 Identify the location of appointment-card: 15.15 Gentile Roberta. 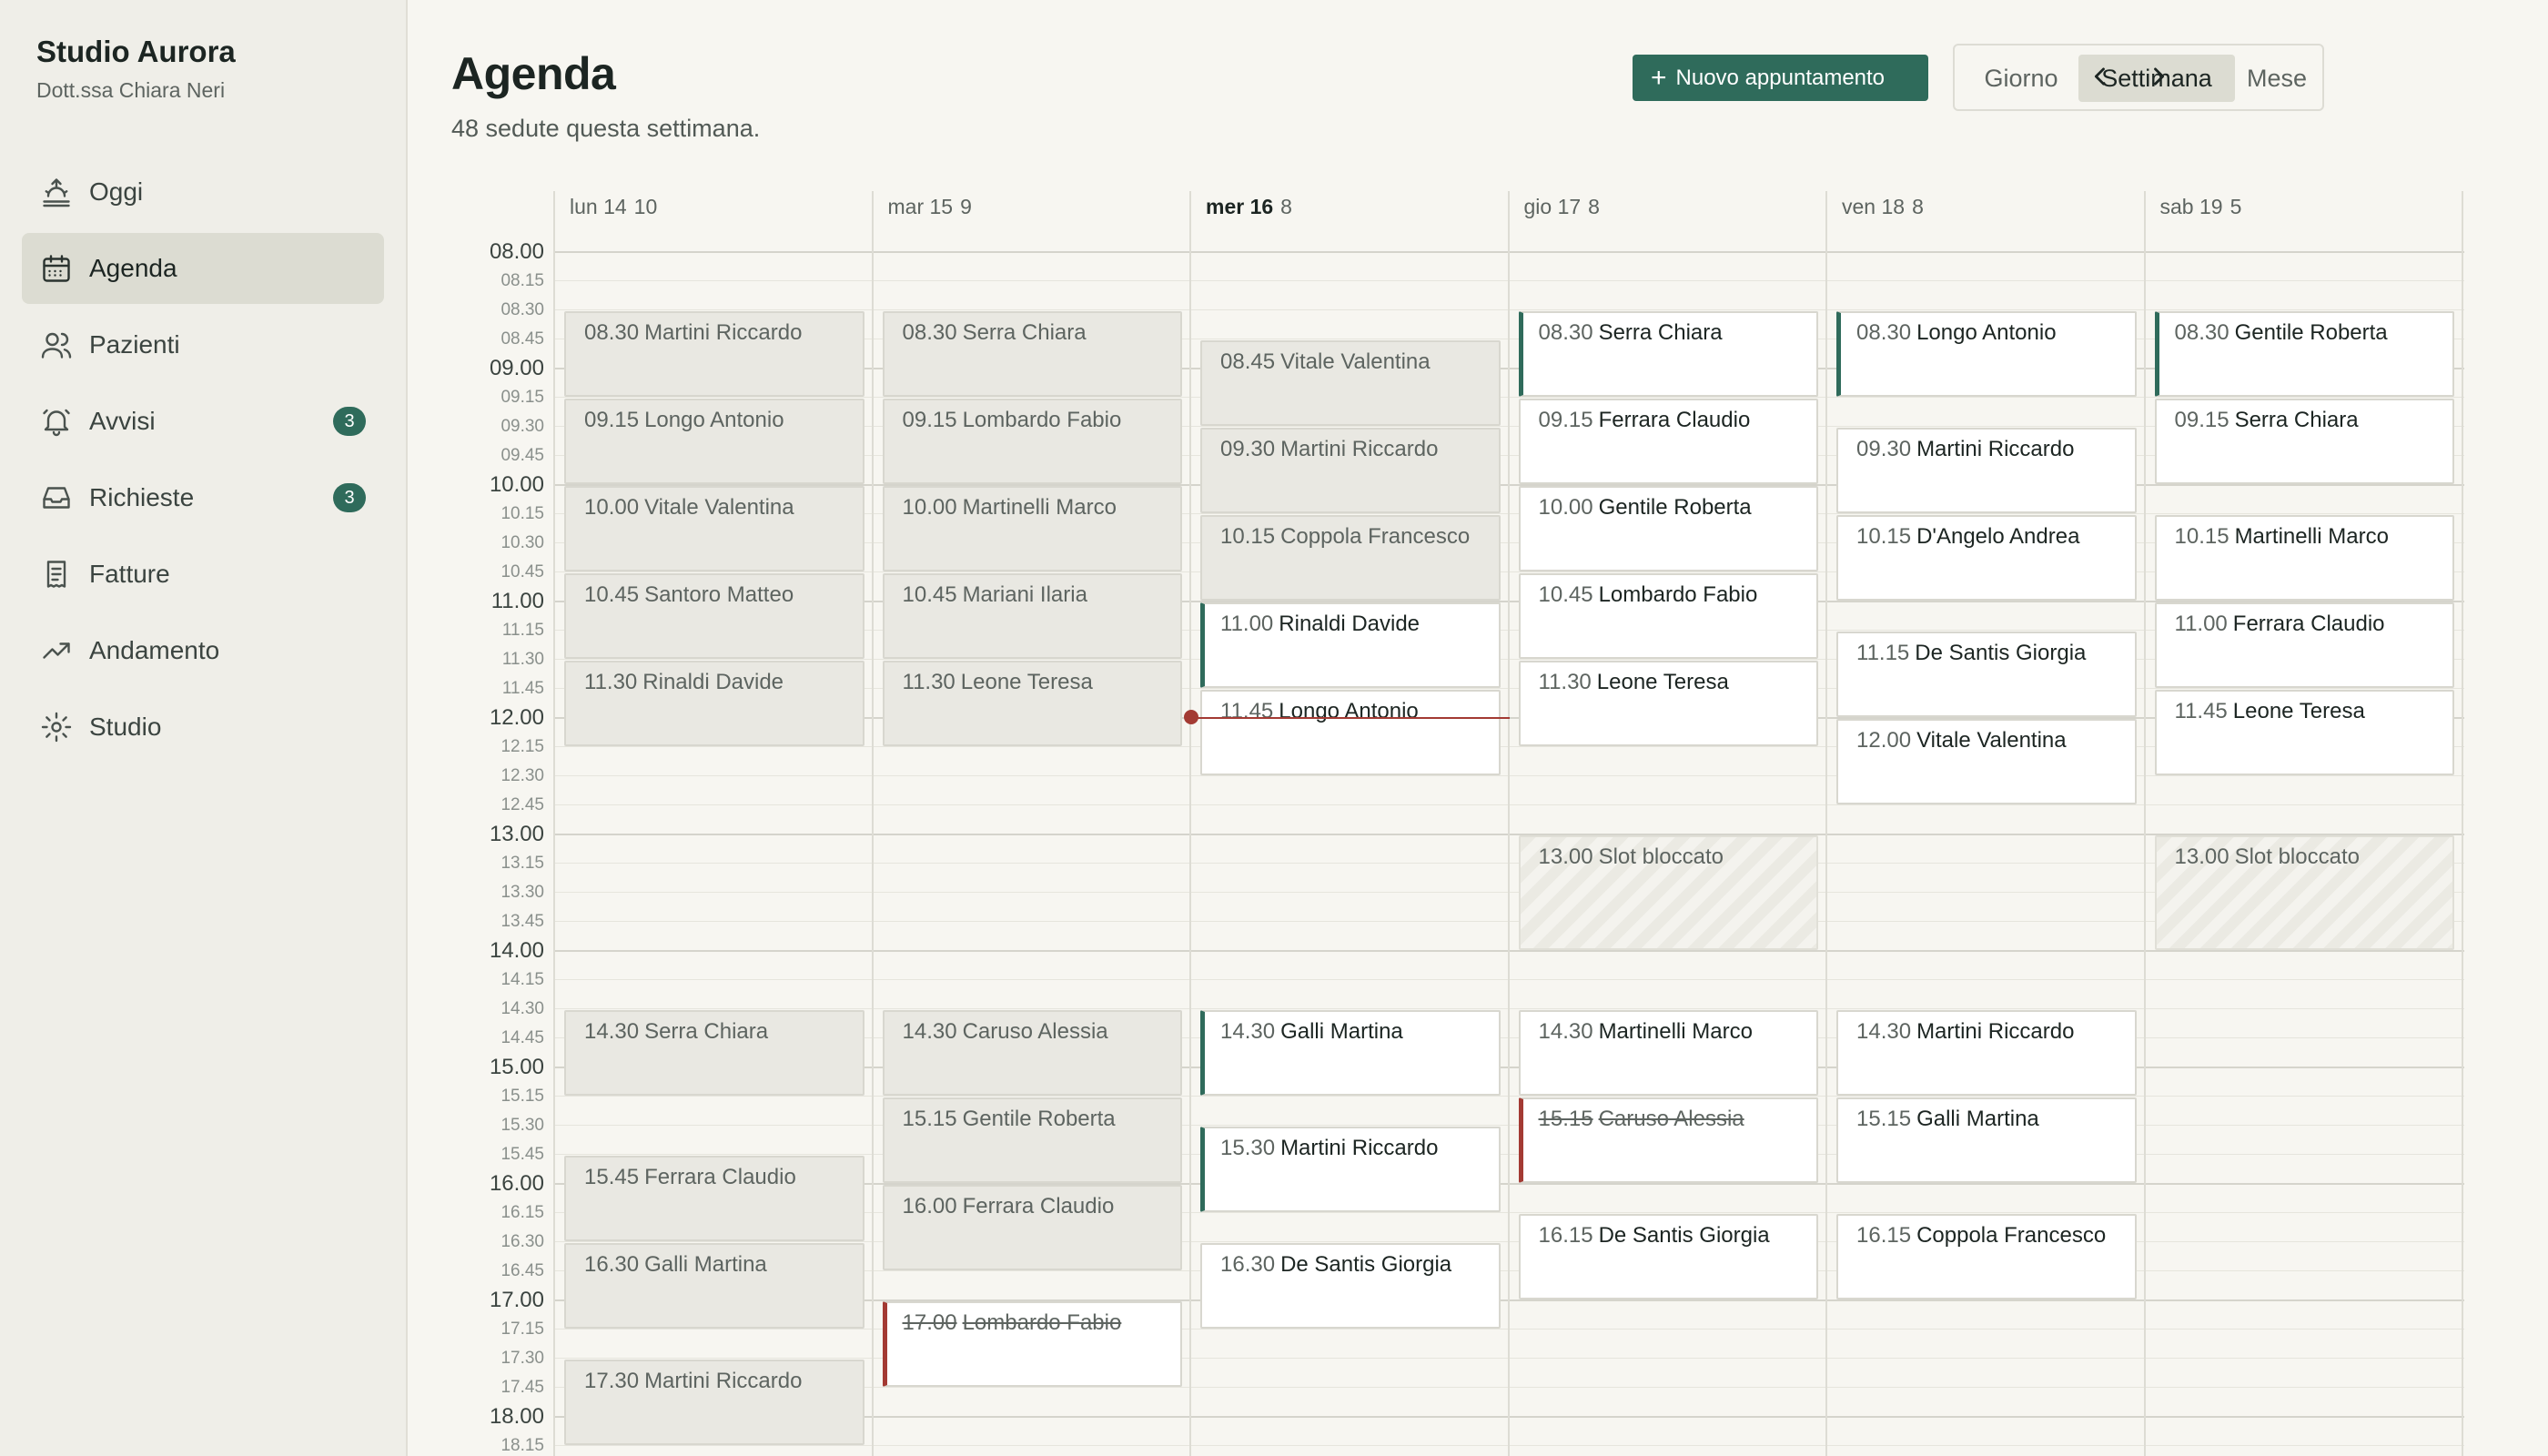
(1032, 1140).